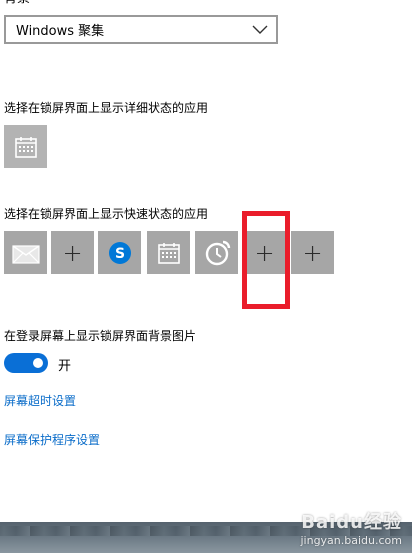  Describe the element at coordinates (141, 29) in the screenshot. I see `background-dropdown: Windows 聚集` at that location.